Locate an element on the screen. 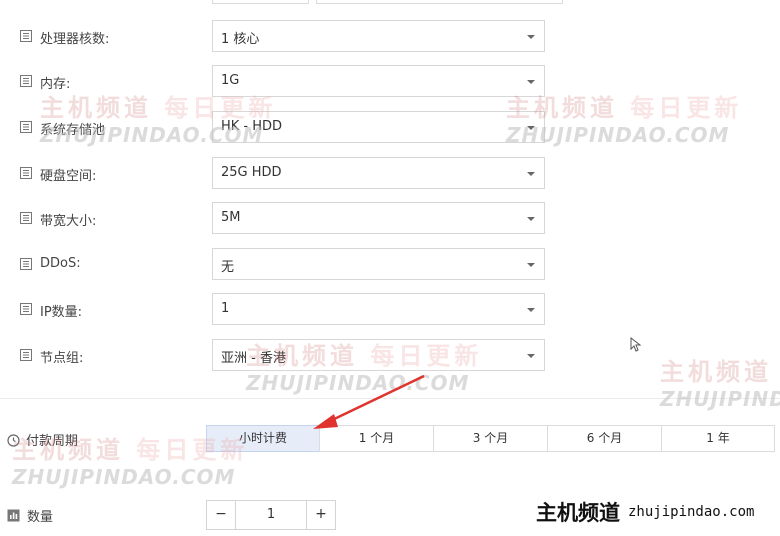 This screenshot has width=780, height=536. brand-logo: 主机频道 zhujipindao.com is located at coordinates (645, 512).